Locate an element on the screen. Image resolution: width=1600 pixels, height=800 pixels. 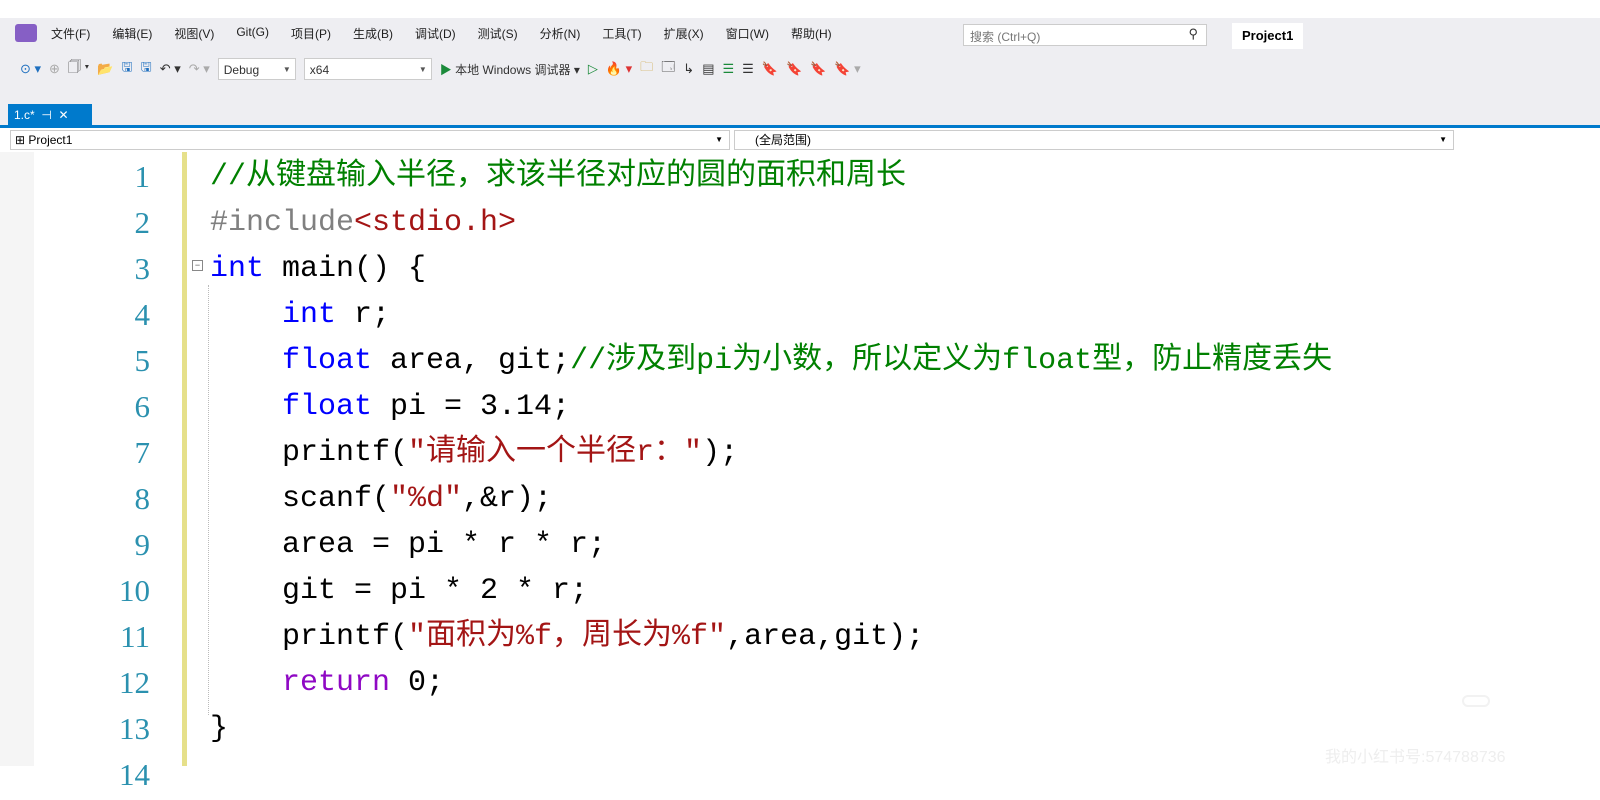
line-number: 5 is located at coordinates (142, 360).